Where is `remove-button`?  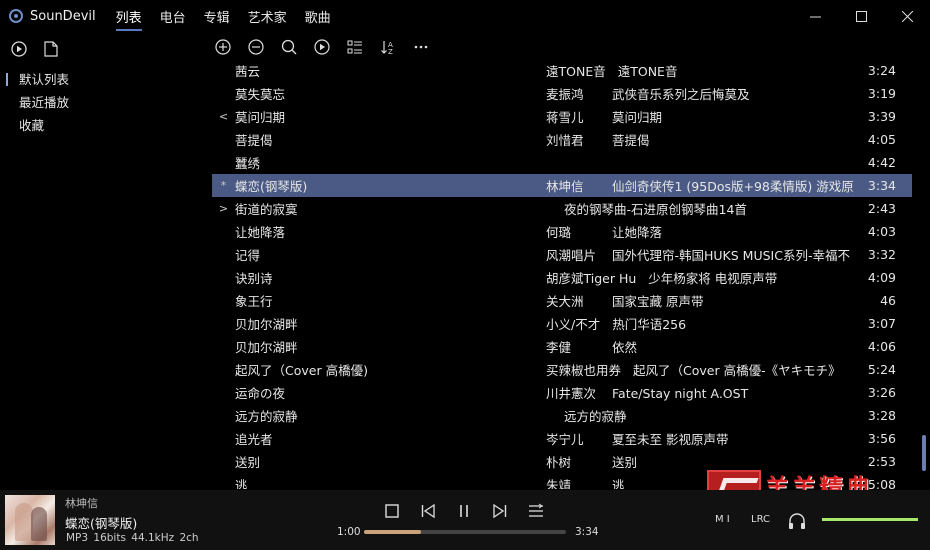 remove-button is located at coordinates (256, 47).